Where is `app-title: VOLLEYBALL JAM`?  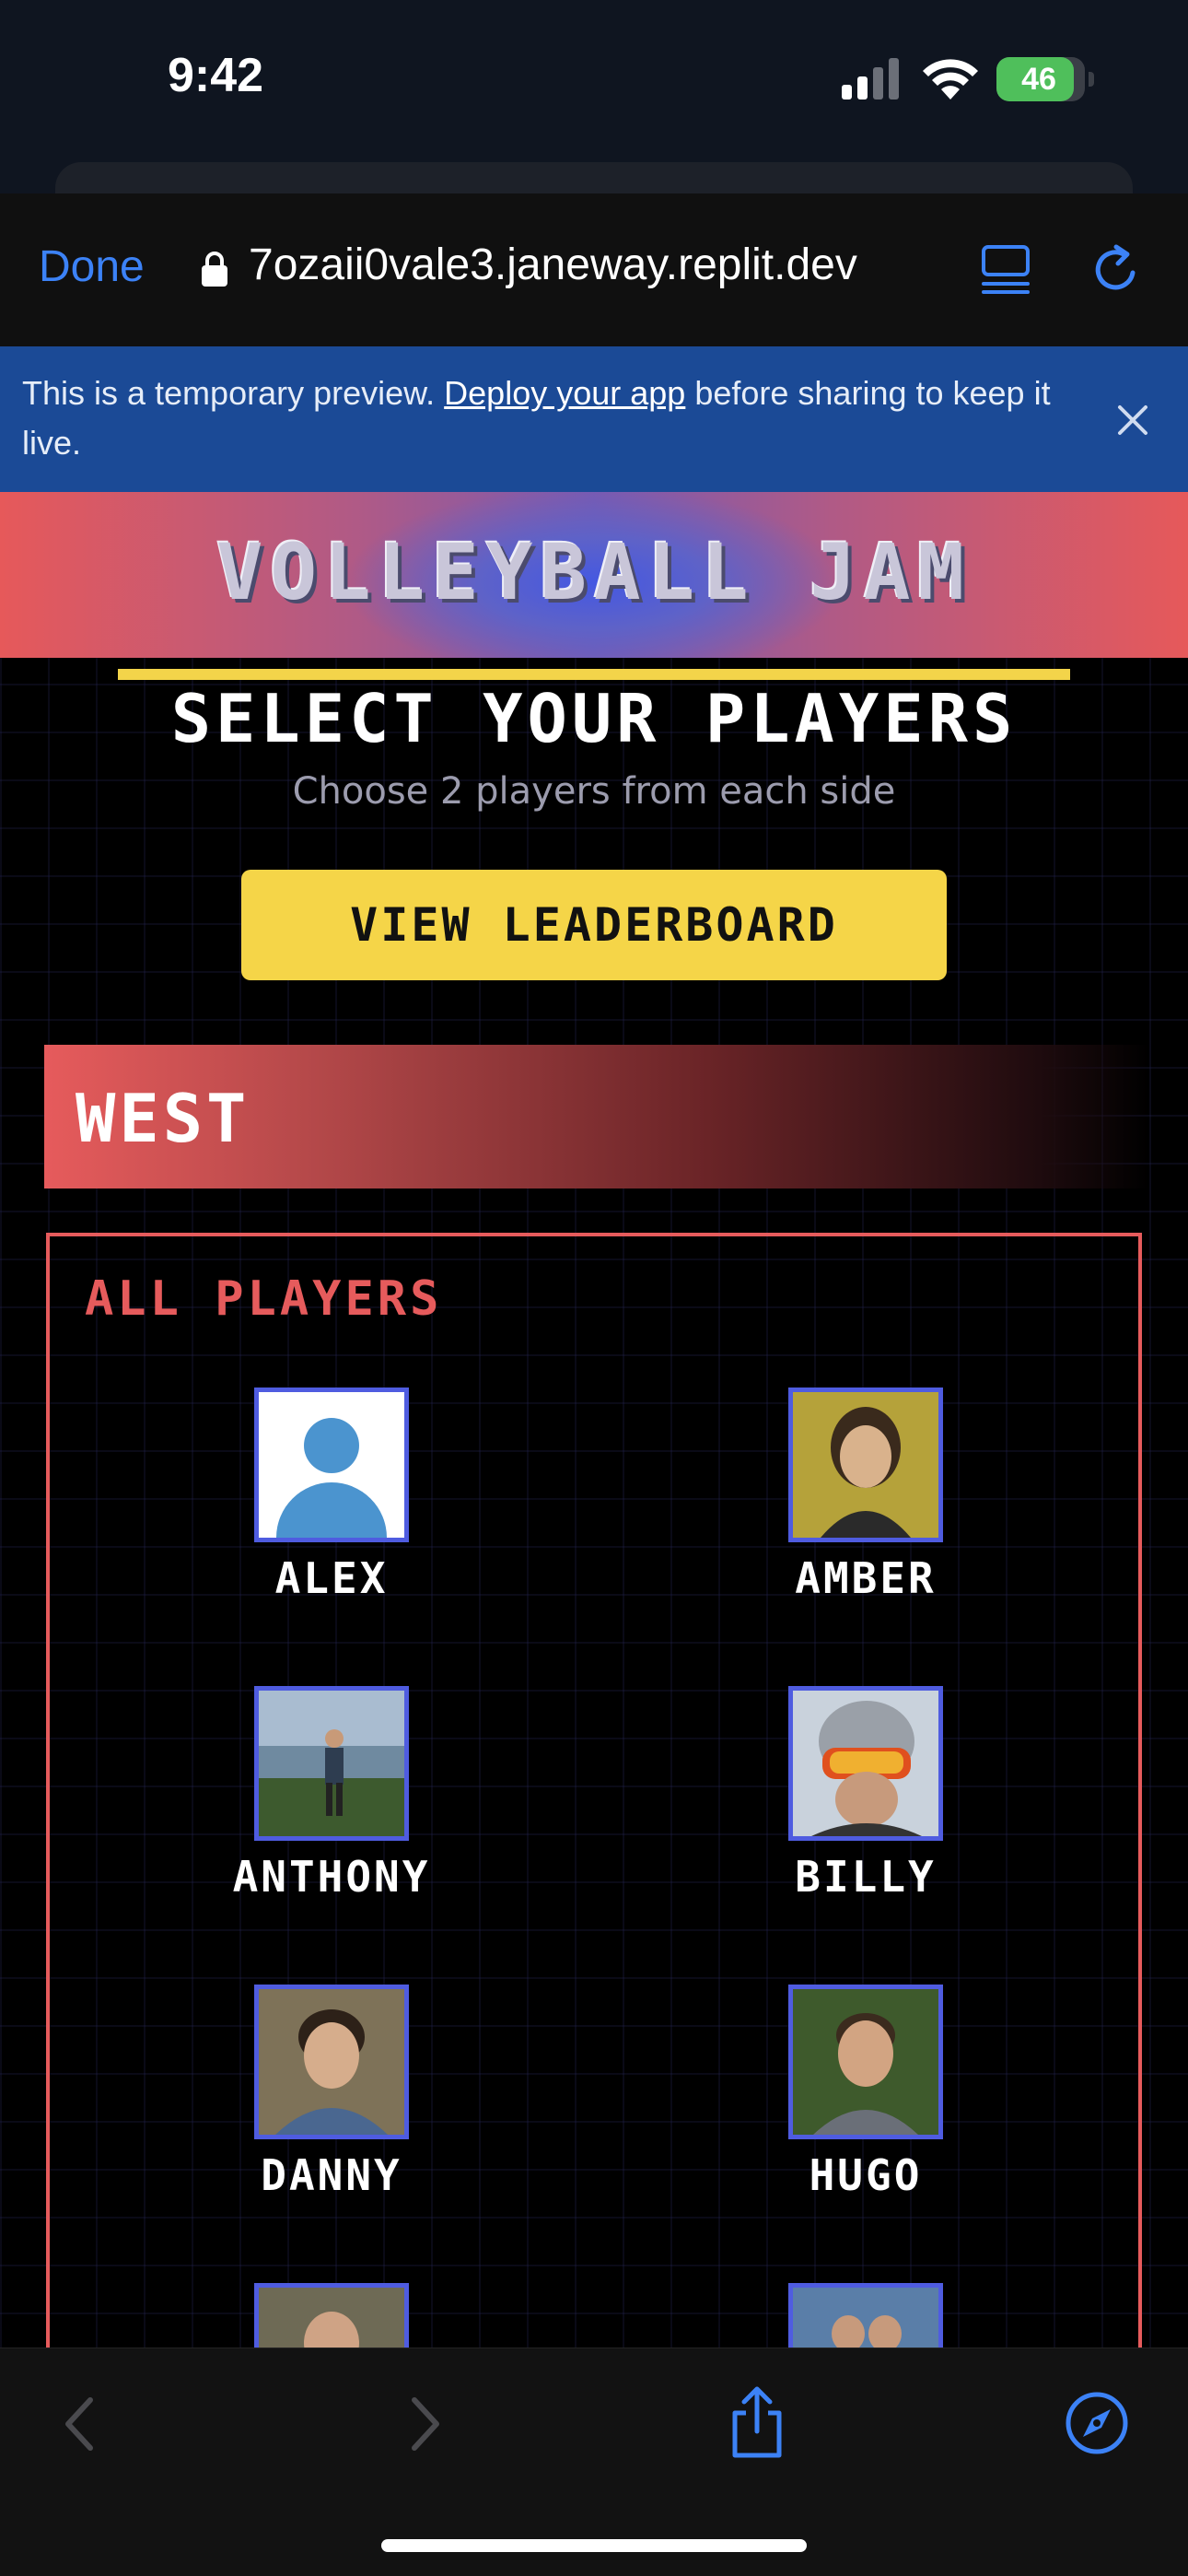 app-title: VOLLEYBALL JAM is located at coordinates (593, 572).